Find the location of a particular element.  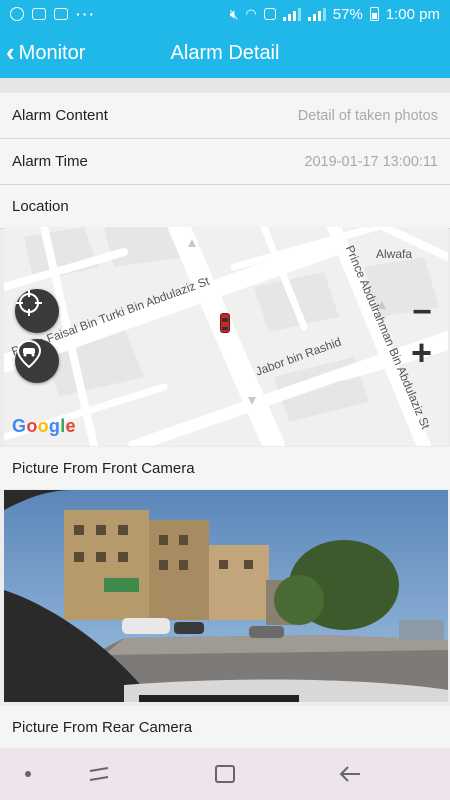

more-icon: ··· is located at coordinates (86, 14).